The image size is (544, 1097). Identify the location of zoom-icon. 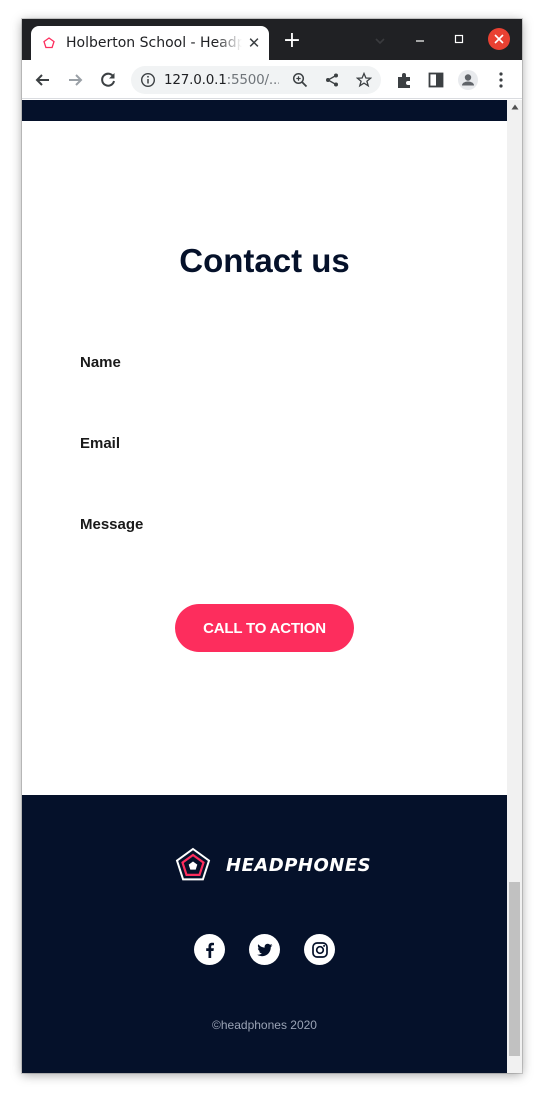
(300, 80).